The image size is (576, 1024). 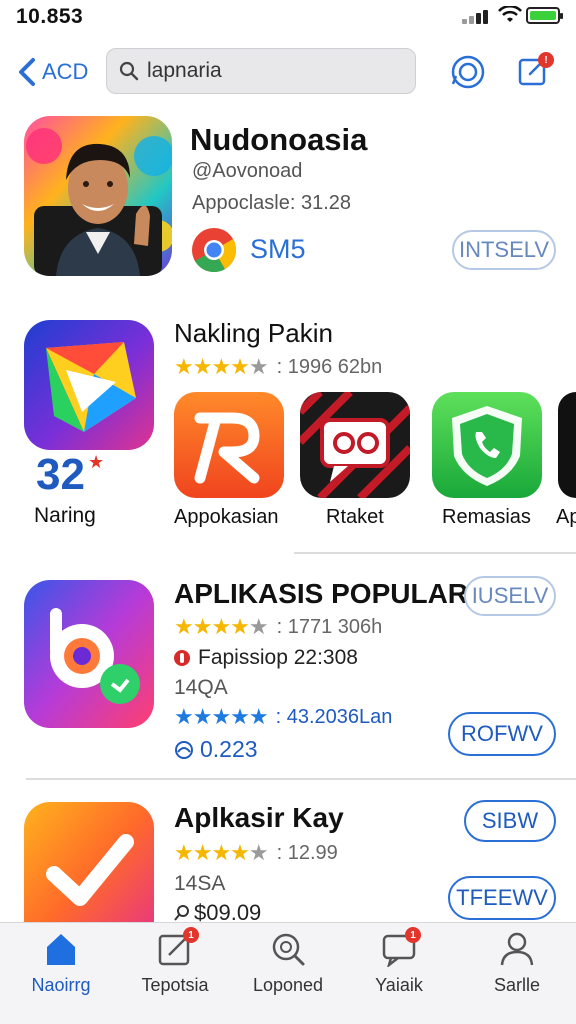 What do you see at coordinates (334, 716) in the screenshot?
I see `list-item-rating-2-text: : 43.2036Lan` at bounding box center [334, 716].